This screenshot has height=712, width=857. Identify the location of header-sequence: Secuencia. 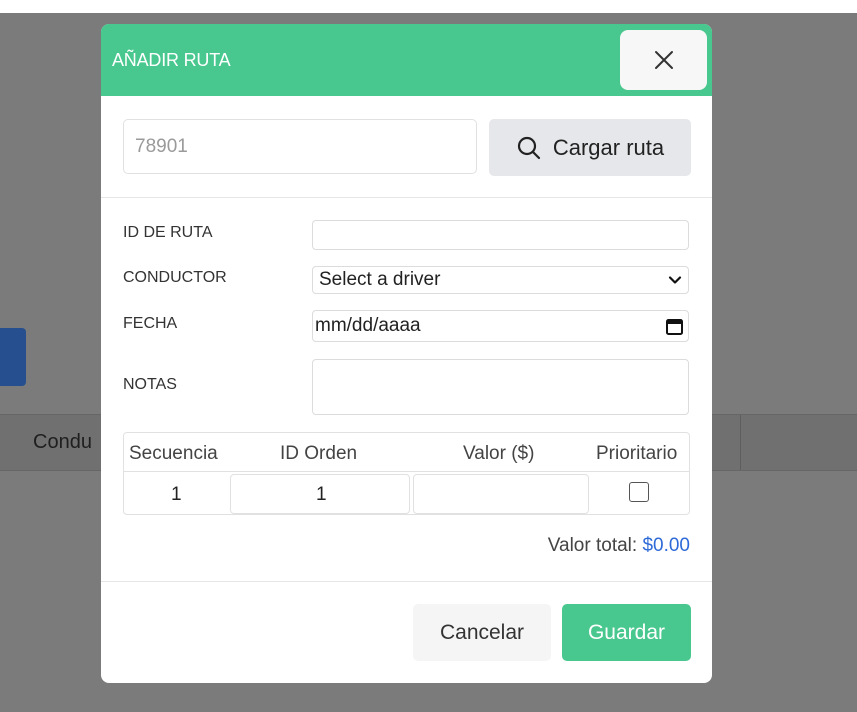
(173, 453).